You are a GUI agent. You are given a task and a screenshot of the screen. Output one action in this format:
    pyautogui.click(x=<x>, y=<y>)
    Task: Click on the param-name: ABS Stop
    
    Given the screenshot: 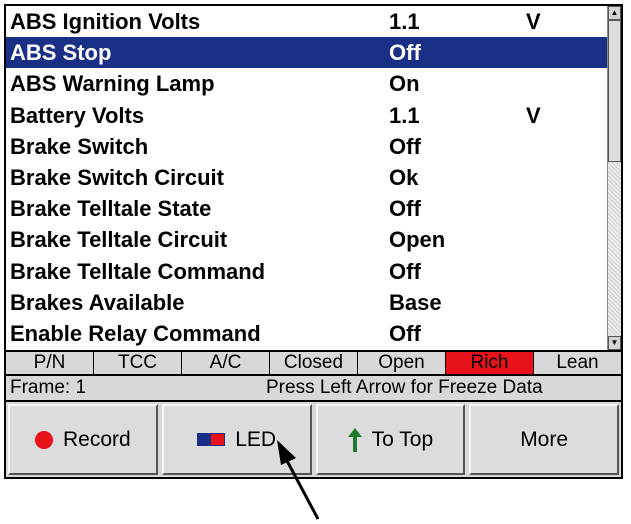 What is the action you would take?
    pyautogui.click(x=61, y=53)
    